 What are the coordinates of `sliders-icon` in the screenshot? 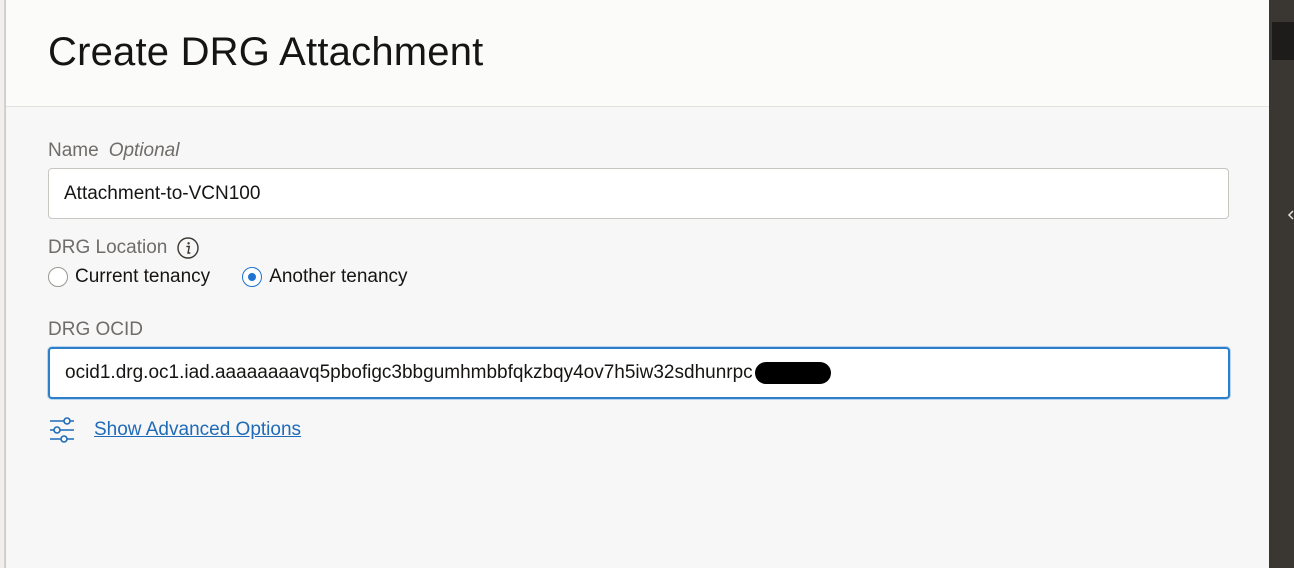 It's located at (62, 430).